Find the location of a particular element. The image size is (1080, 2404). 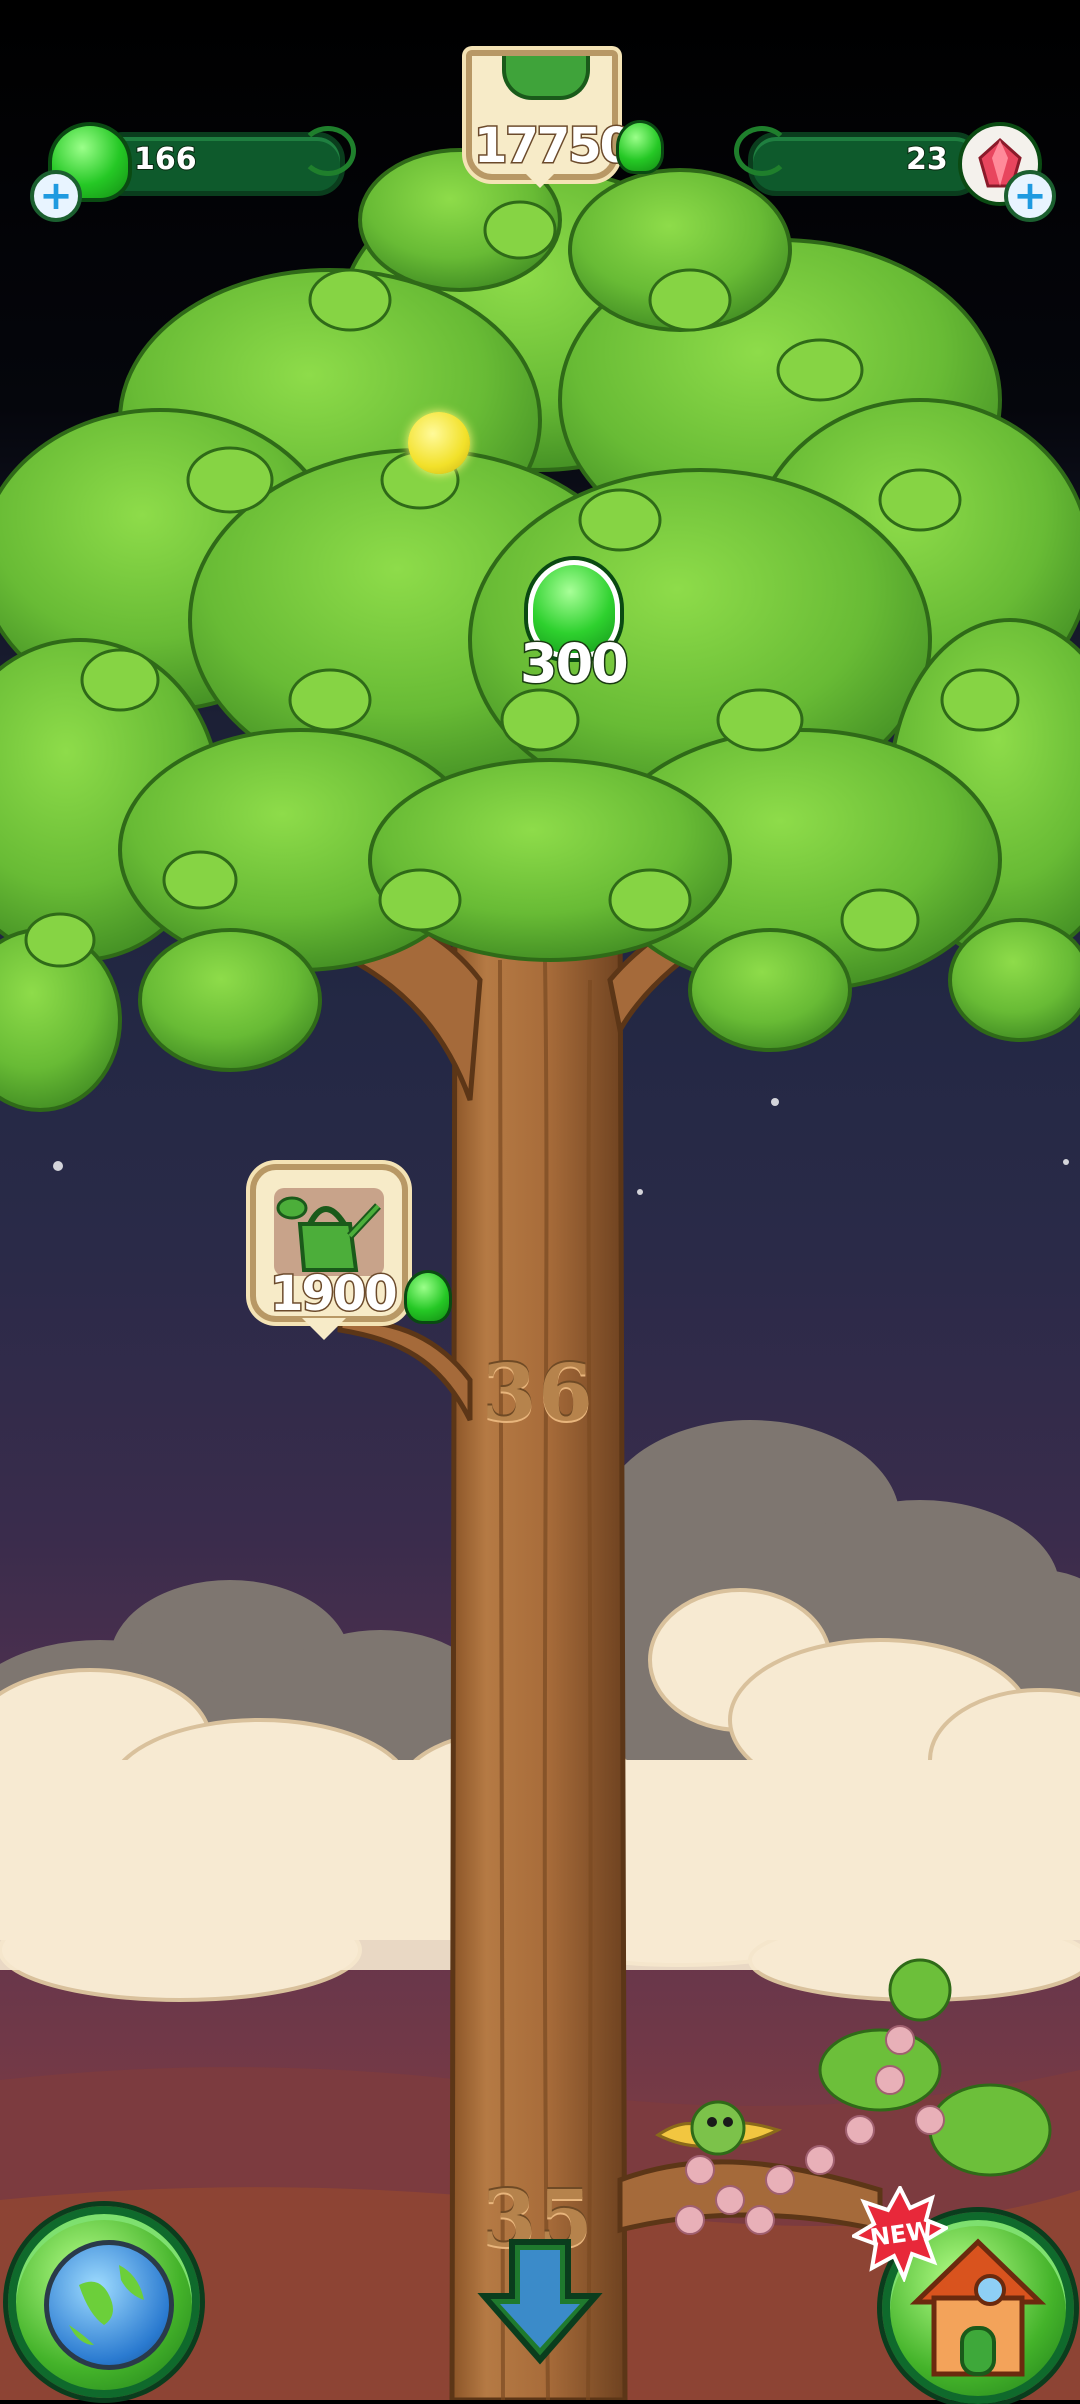

globe-button is located at coordinates (104, 2302).